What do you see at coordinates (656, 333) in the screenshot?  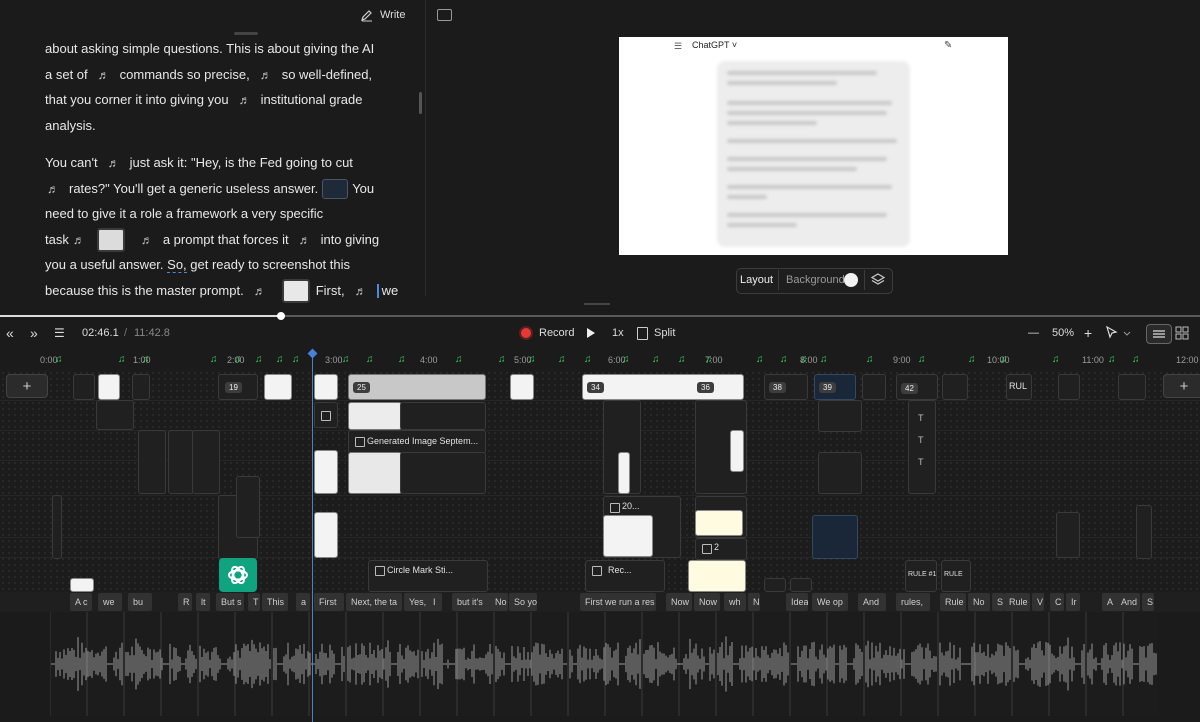 I see `split-button: Split` at bounding box center [656, 333].